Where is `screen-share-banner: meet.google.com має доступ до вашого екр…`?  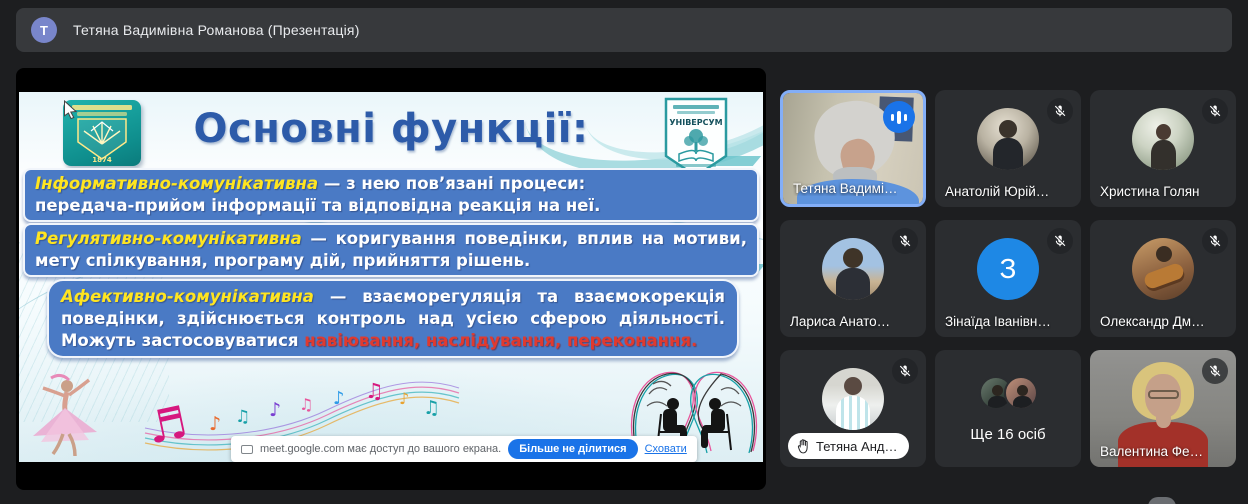 screen-share-banner: meet.google.com має доступ до вашого екр… is located at coordinates (464, 449).